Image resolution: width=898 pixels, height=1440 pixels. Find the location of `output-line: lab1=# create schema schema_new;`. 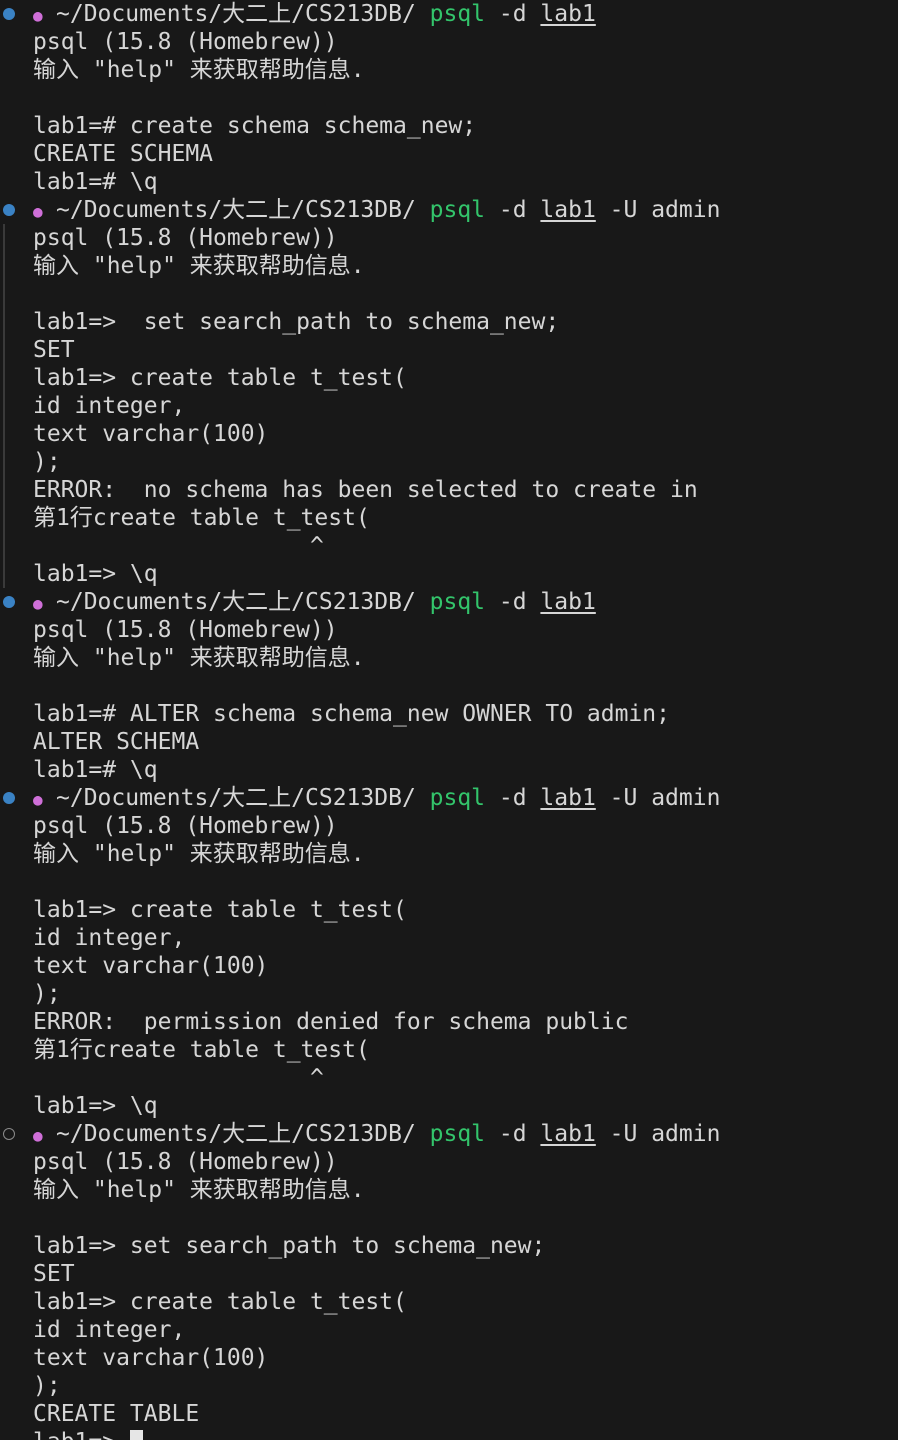

output-line: lab1=# create schema schema_new; is located at coordinates (255, 126).